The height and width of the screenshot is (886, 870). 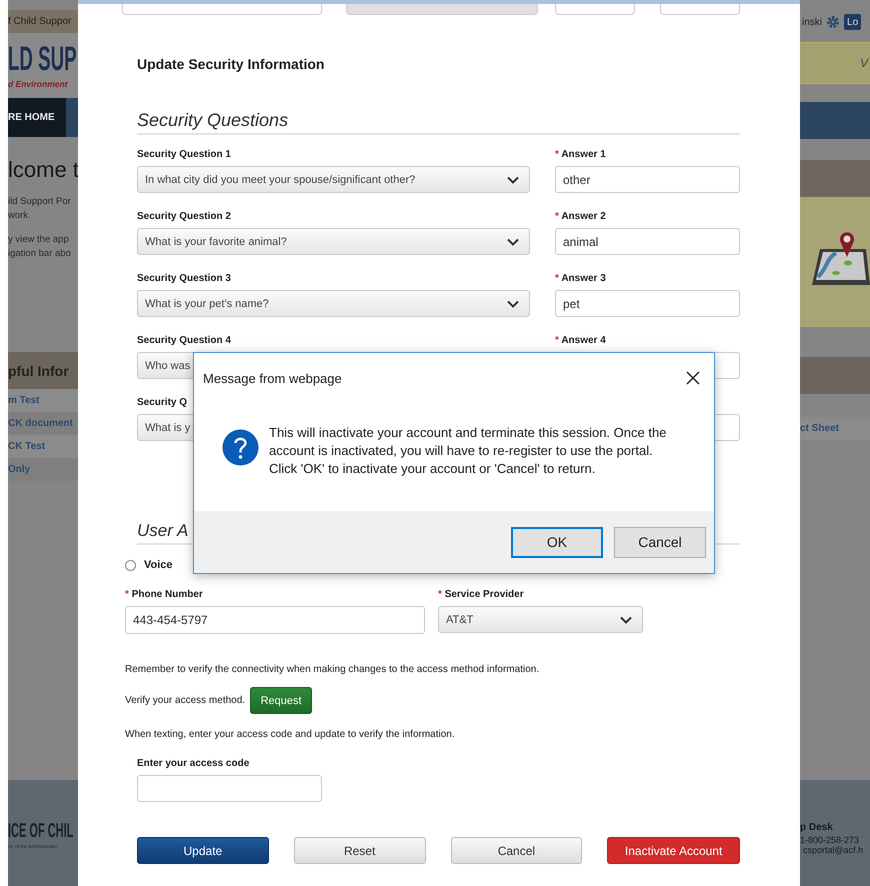 What do you see at coordinates (647, 179) in the screenshot?
I see `answer-field: other` at bounding box center [647, 179].